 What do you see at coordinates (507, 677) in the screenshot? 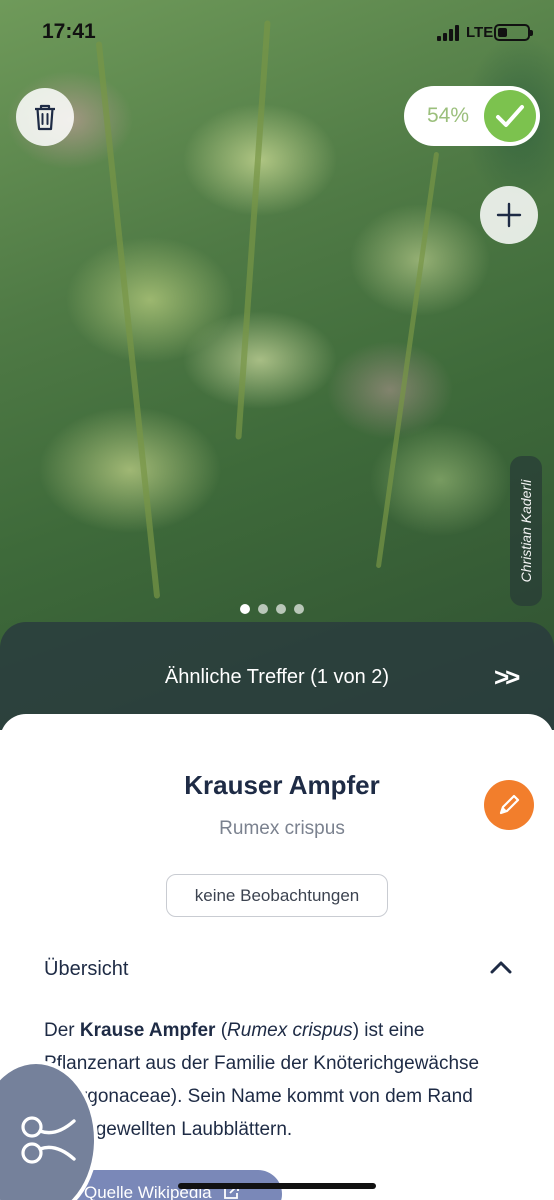
I see `double-chevron-right-icon: >>` at bounding box center [507, 677].